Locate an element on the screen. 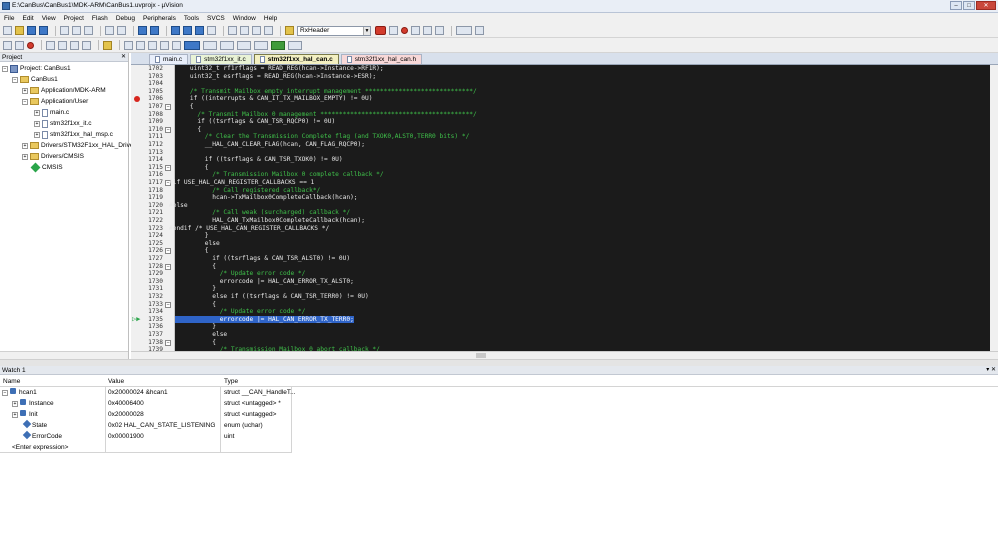 This screenshot has width=998, height=534. tree-item-group: + Drivers/CMSIS is located at coordinates (53, 156).